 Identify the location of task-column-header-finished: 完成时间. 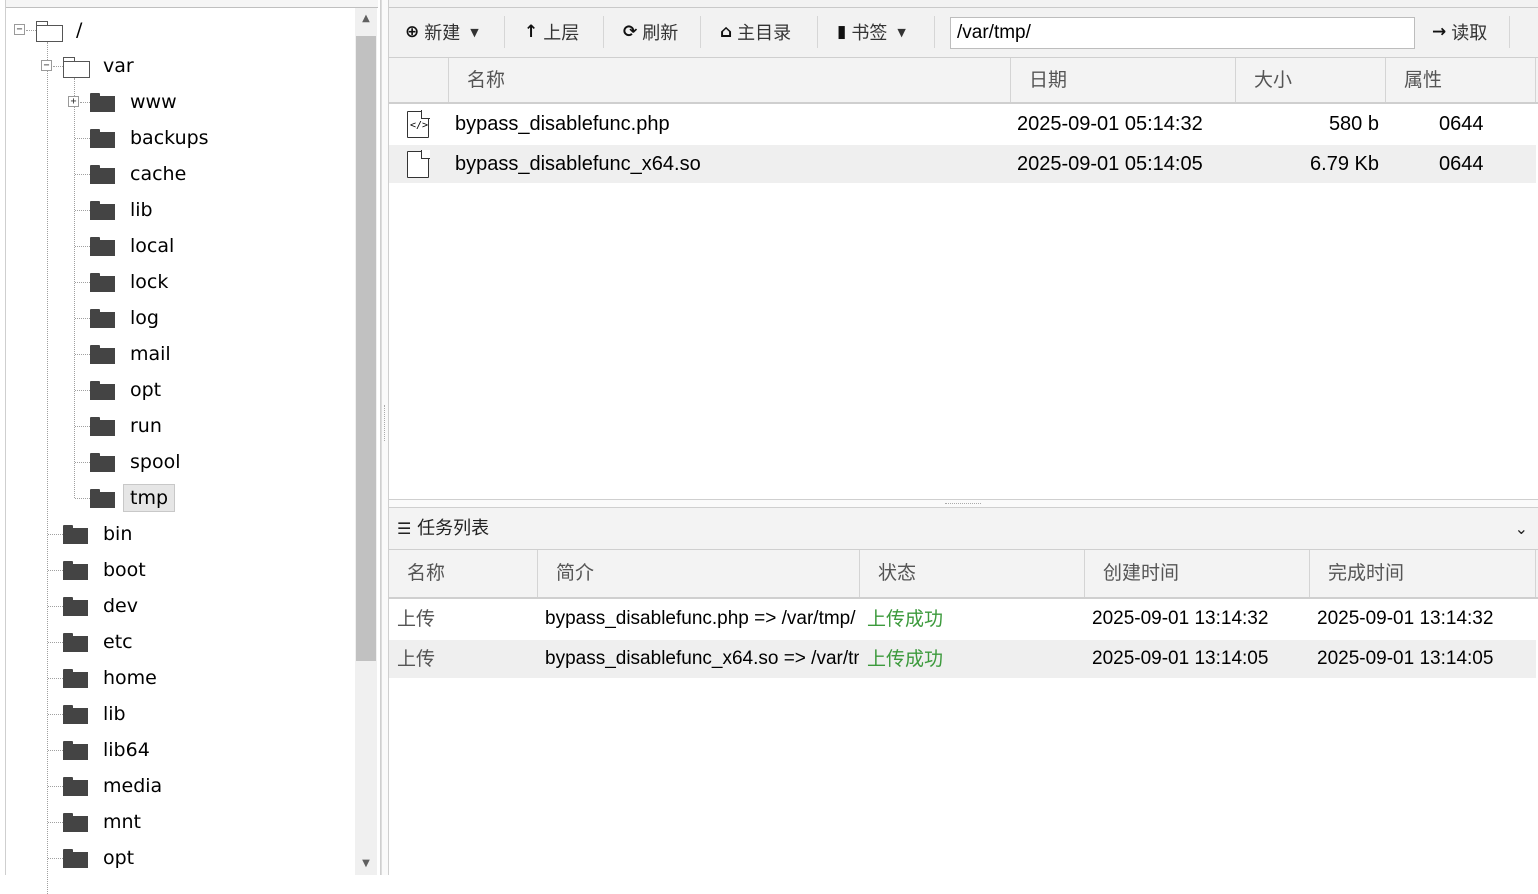
(1423, 573).